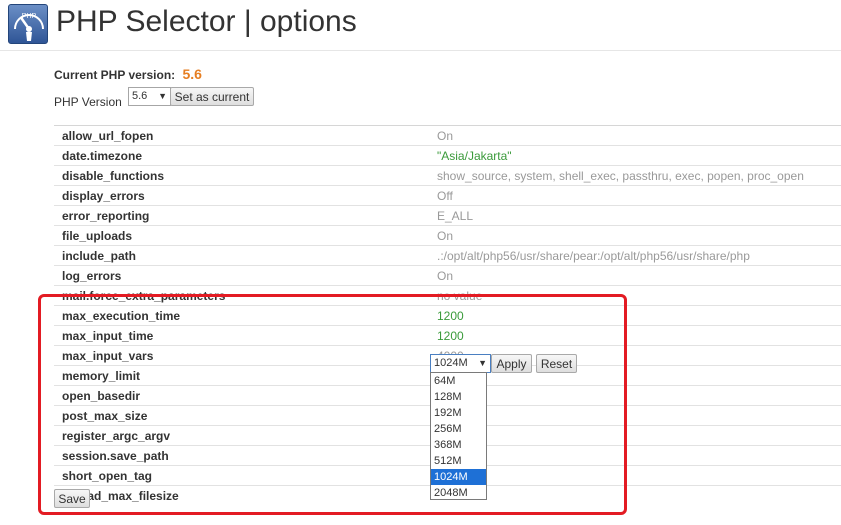 The image size is (841, 525). Describe the element at coordinates (115, 75) in the screenshot. I see `current-version-label: Current PHP version:` at that location.